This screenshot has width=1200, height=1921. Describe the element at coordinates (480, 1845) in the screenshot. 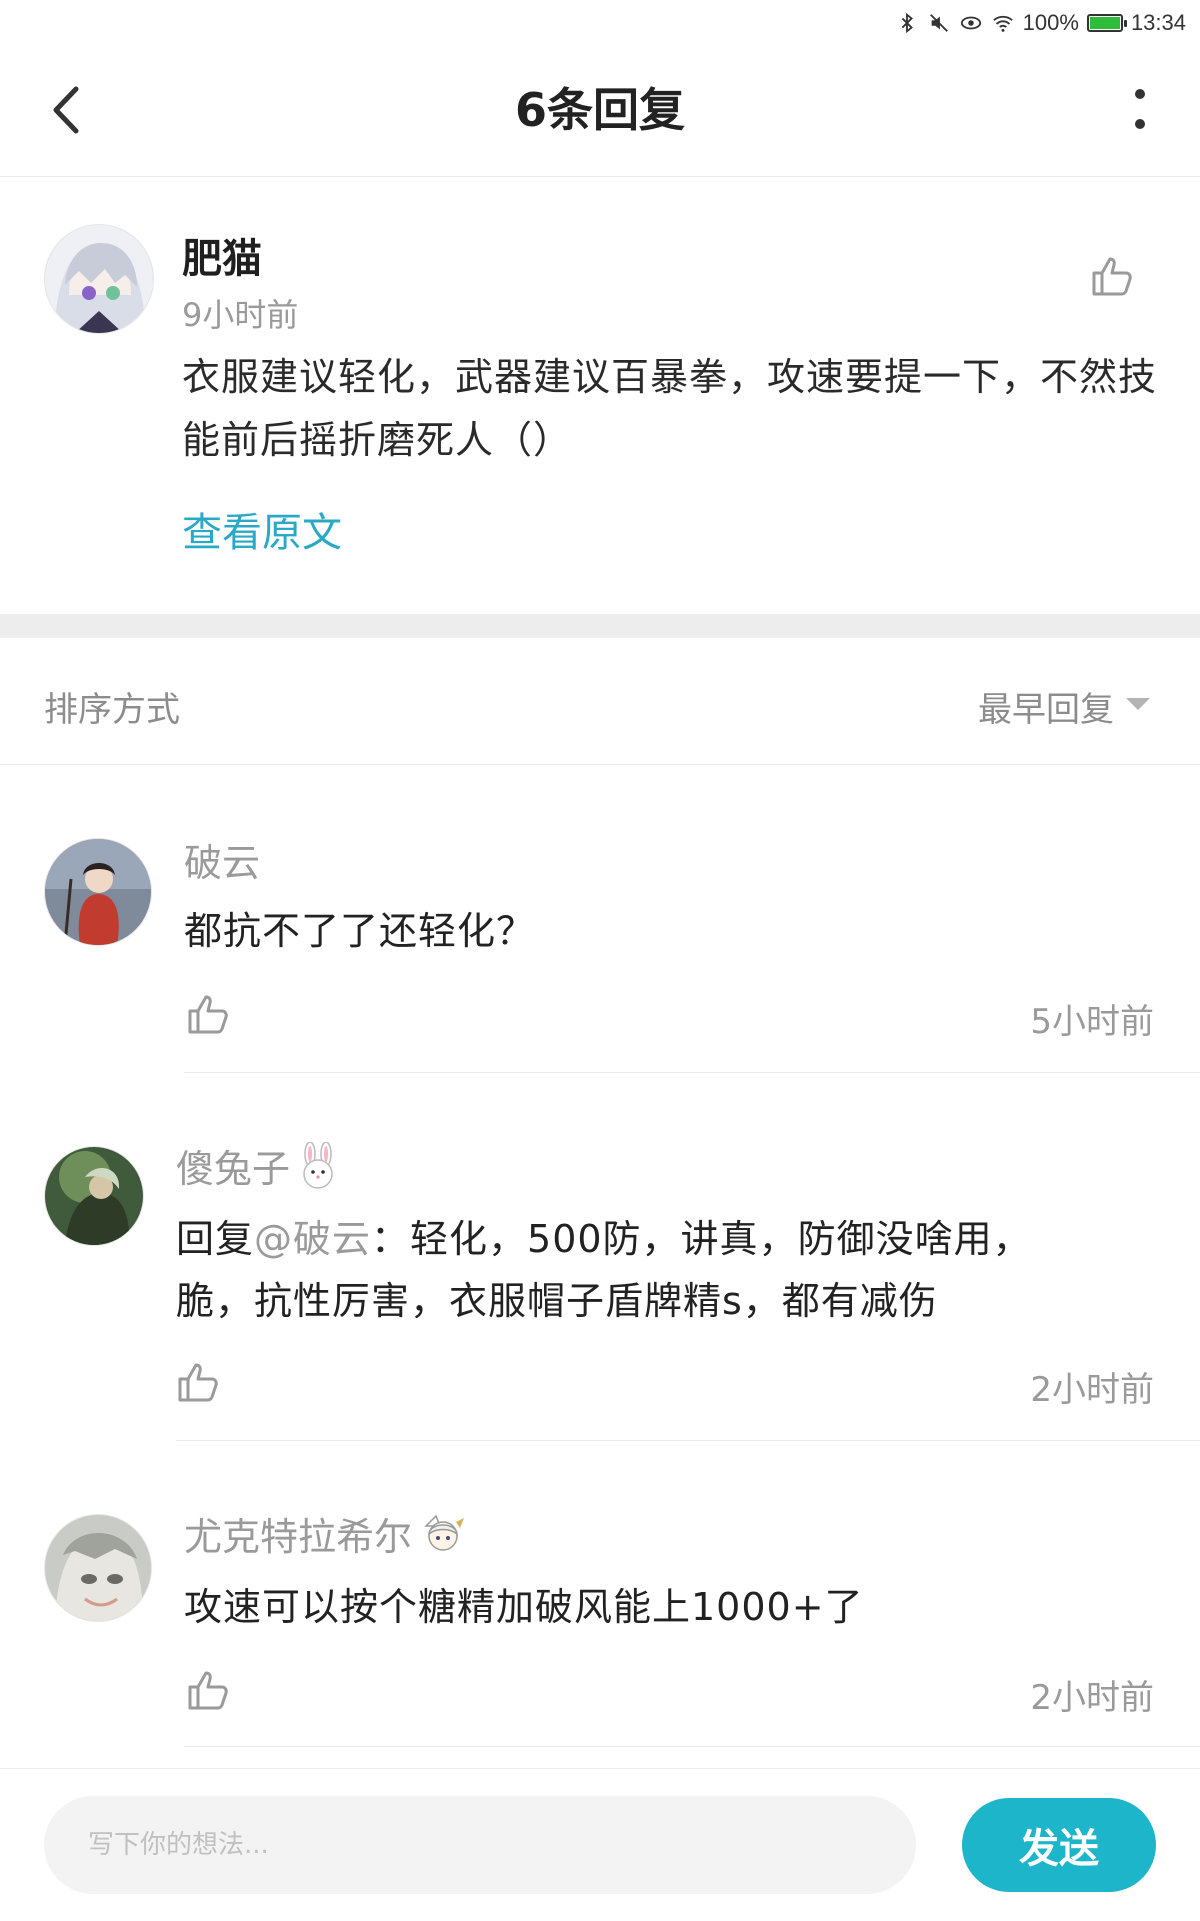

I see `comment-input` at that location.